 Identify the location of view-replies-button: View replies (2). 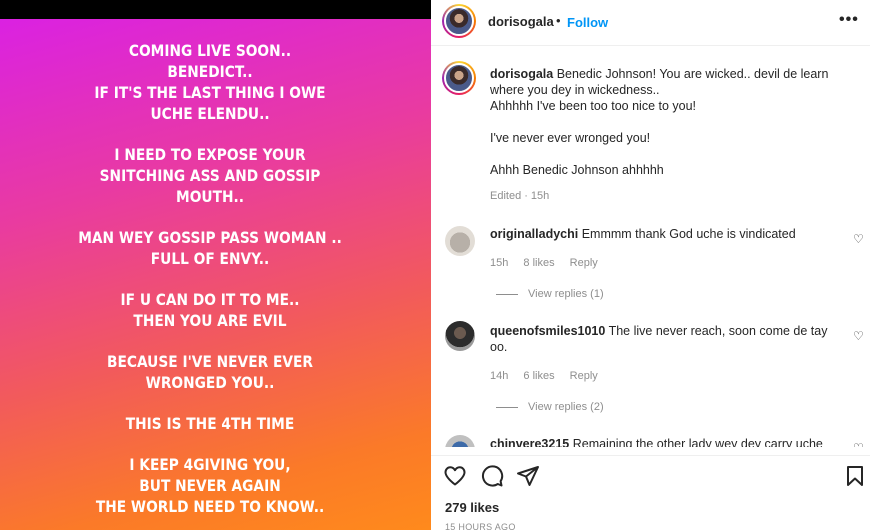
(550, 407).